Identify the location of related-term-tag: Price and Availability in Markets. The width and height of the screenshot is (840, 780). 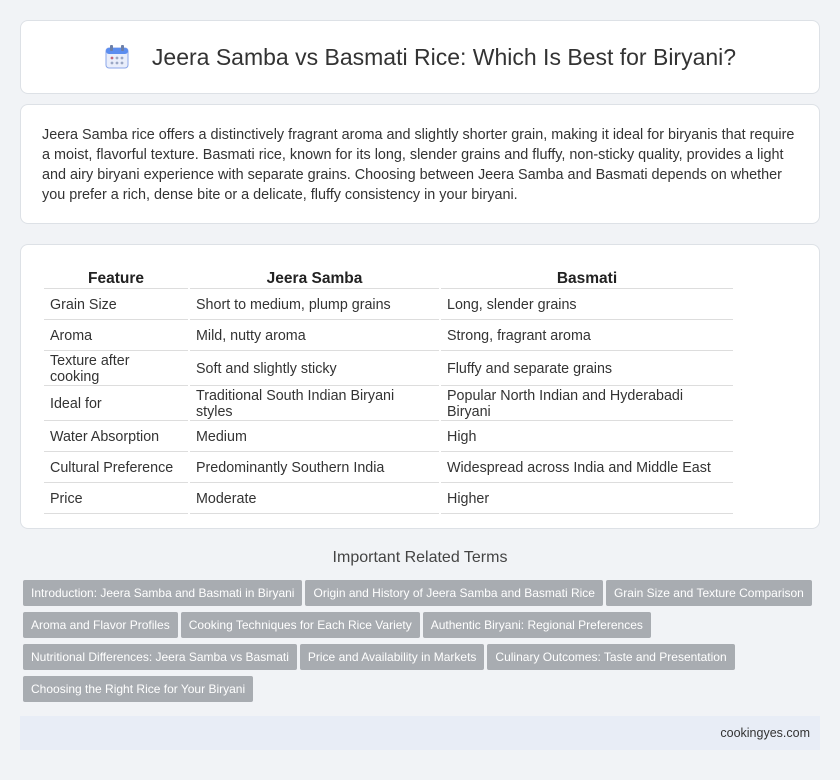
(392, 657).